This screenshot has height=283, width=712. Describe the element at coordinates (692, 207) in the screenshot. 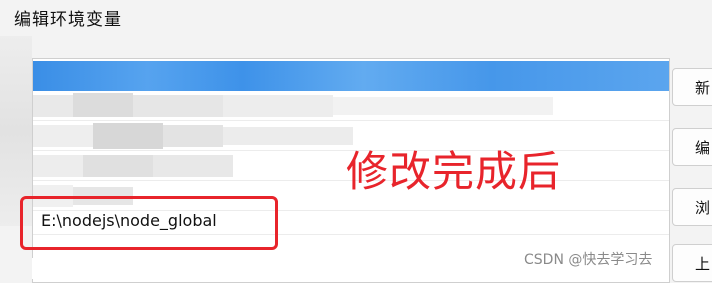

I see `browse-button: 浏` at that location.